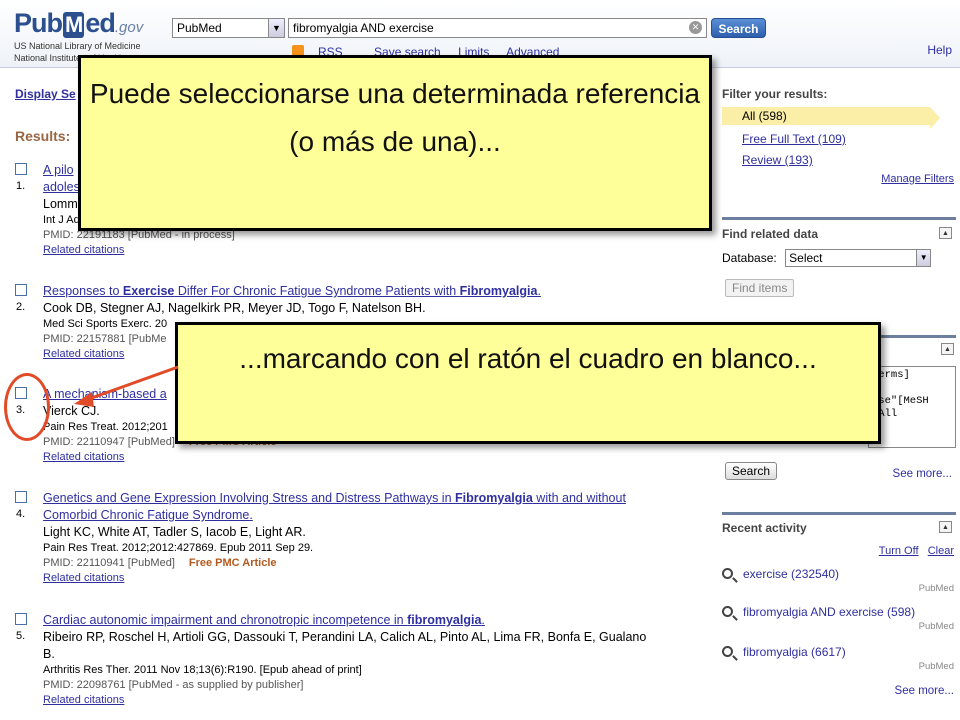 The width and height of the screenshot is (960, 720). I want to click on recent-activity-item: exercise (232540) PubMed, so click(838, 580).